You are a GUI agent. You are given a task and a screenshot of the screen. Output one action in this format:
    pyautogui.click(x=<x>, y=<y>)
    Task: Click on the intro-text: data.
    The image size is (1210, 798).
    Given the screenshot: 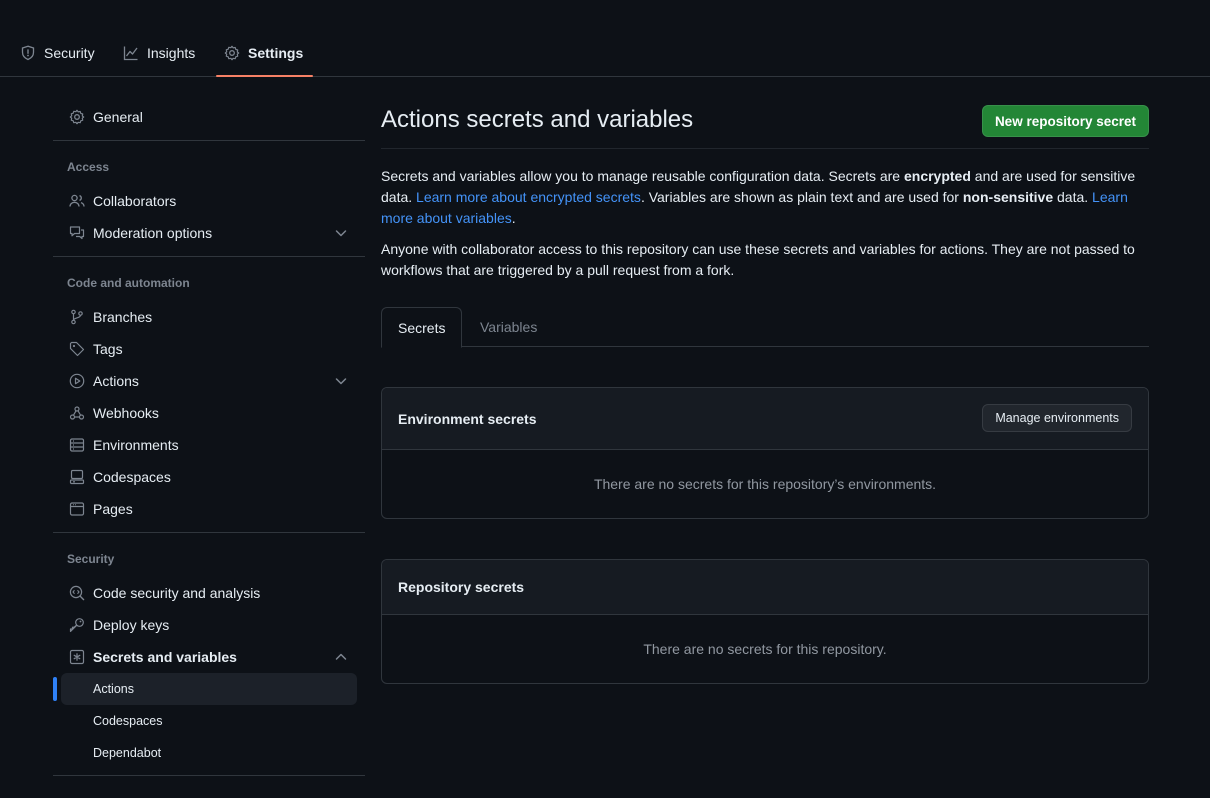 What is the action you would take?
    pyautogui.click(x=1073, y=197)
    